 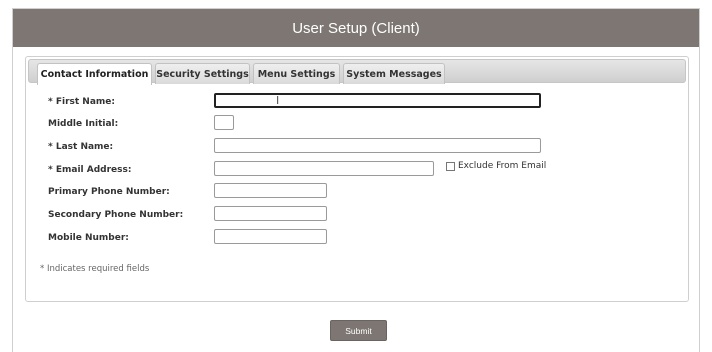 What do you see at coordinates (88, 238) in the screenshot?
I see `mobile-number-label: Mobile Number:` at bounding box center [88, 238].